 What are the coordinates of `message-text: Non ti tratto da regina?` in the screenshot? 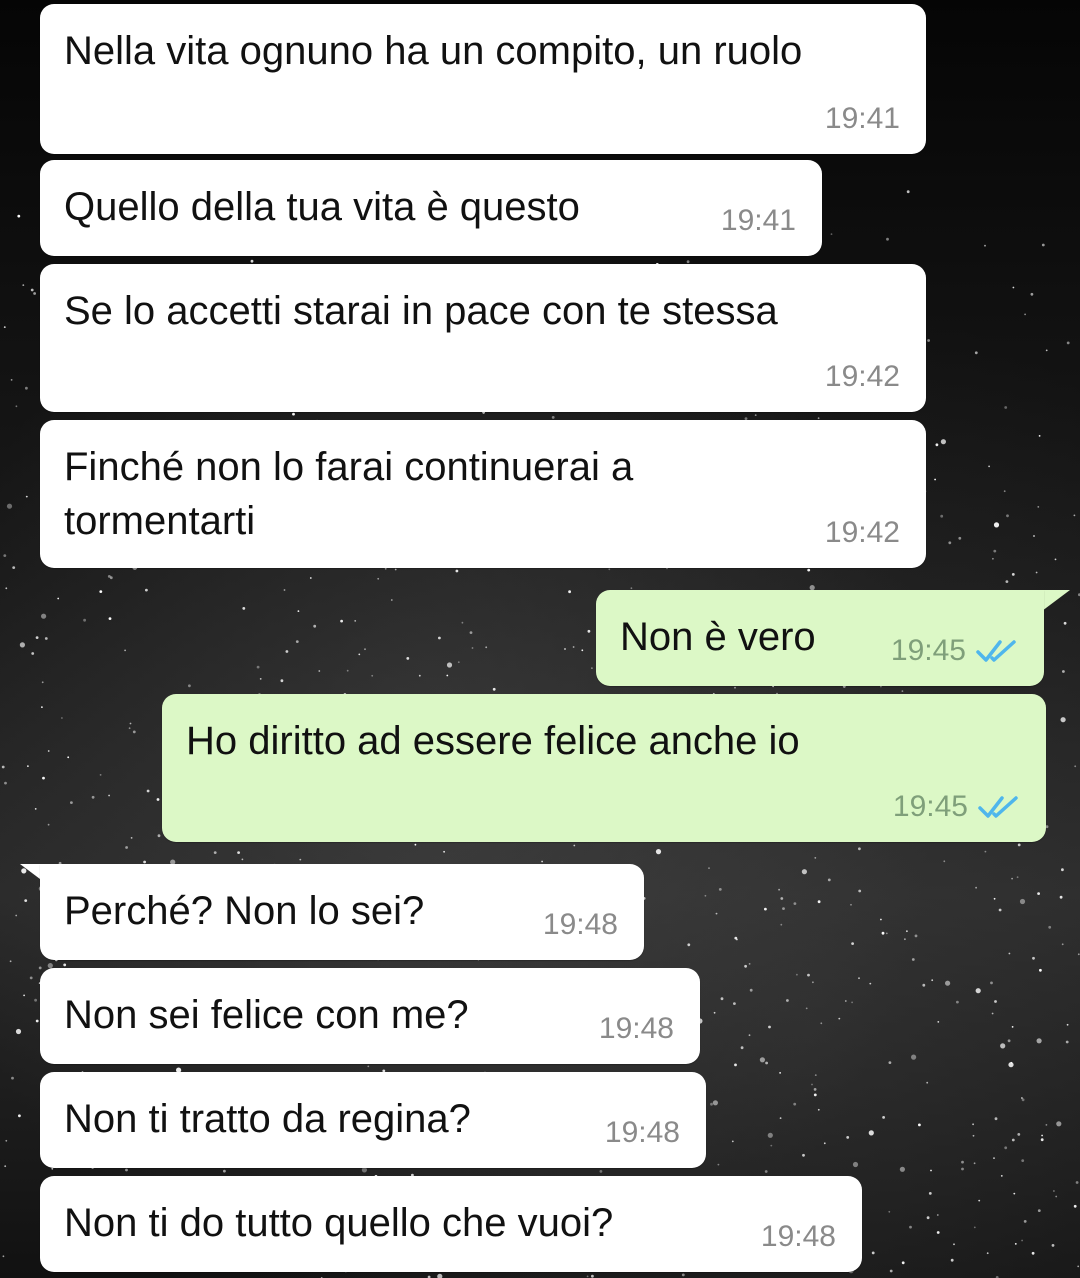 It's located at (267, 1119).